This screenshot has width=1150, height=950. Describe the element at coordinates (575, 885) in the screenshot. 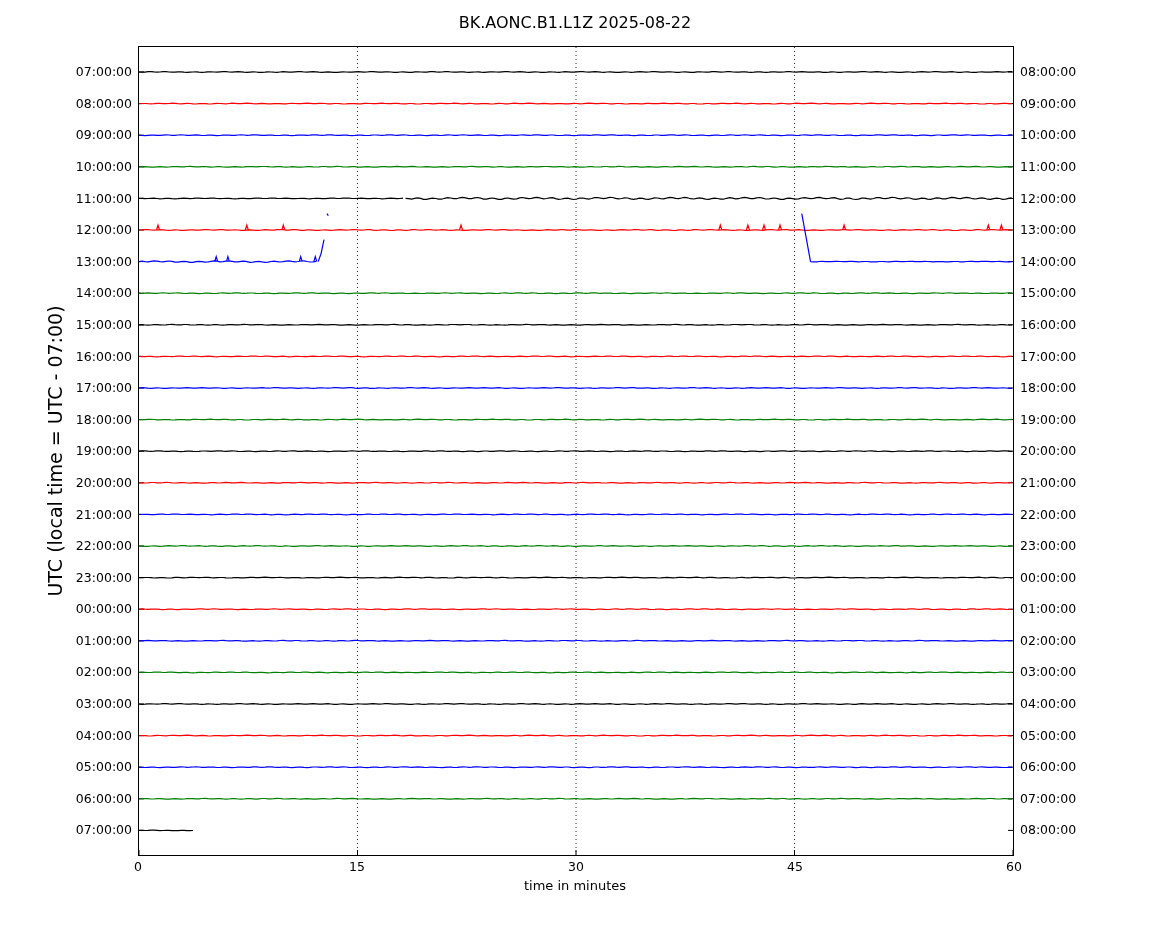

I see `x-axis-label: time in minutes` at that location.